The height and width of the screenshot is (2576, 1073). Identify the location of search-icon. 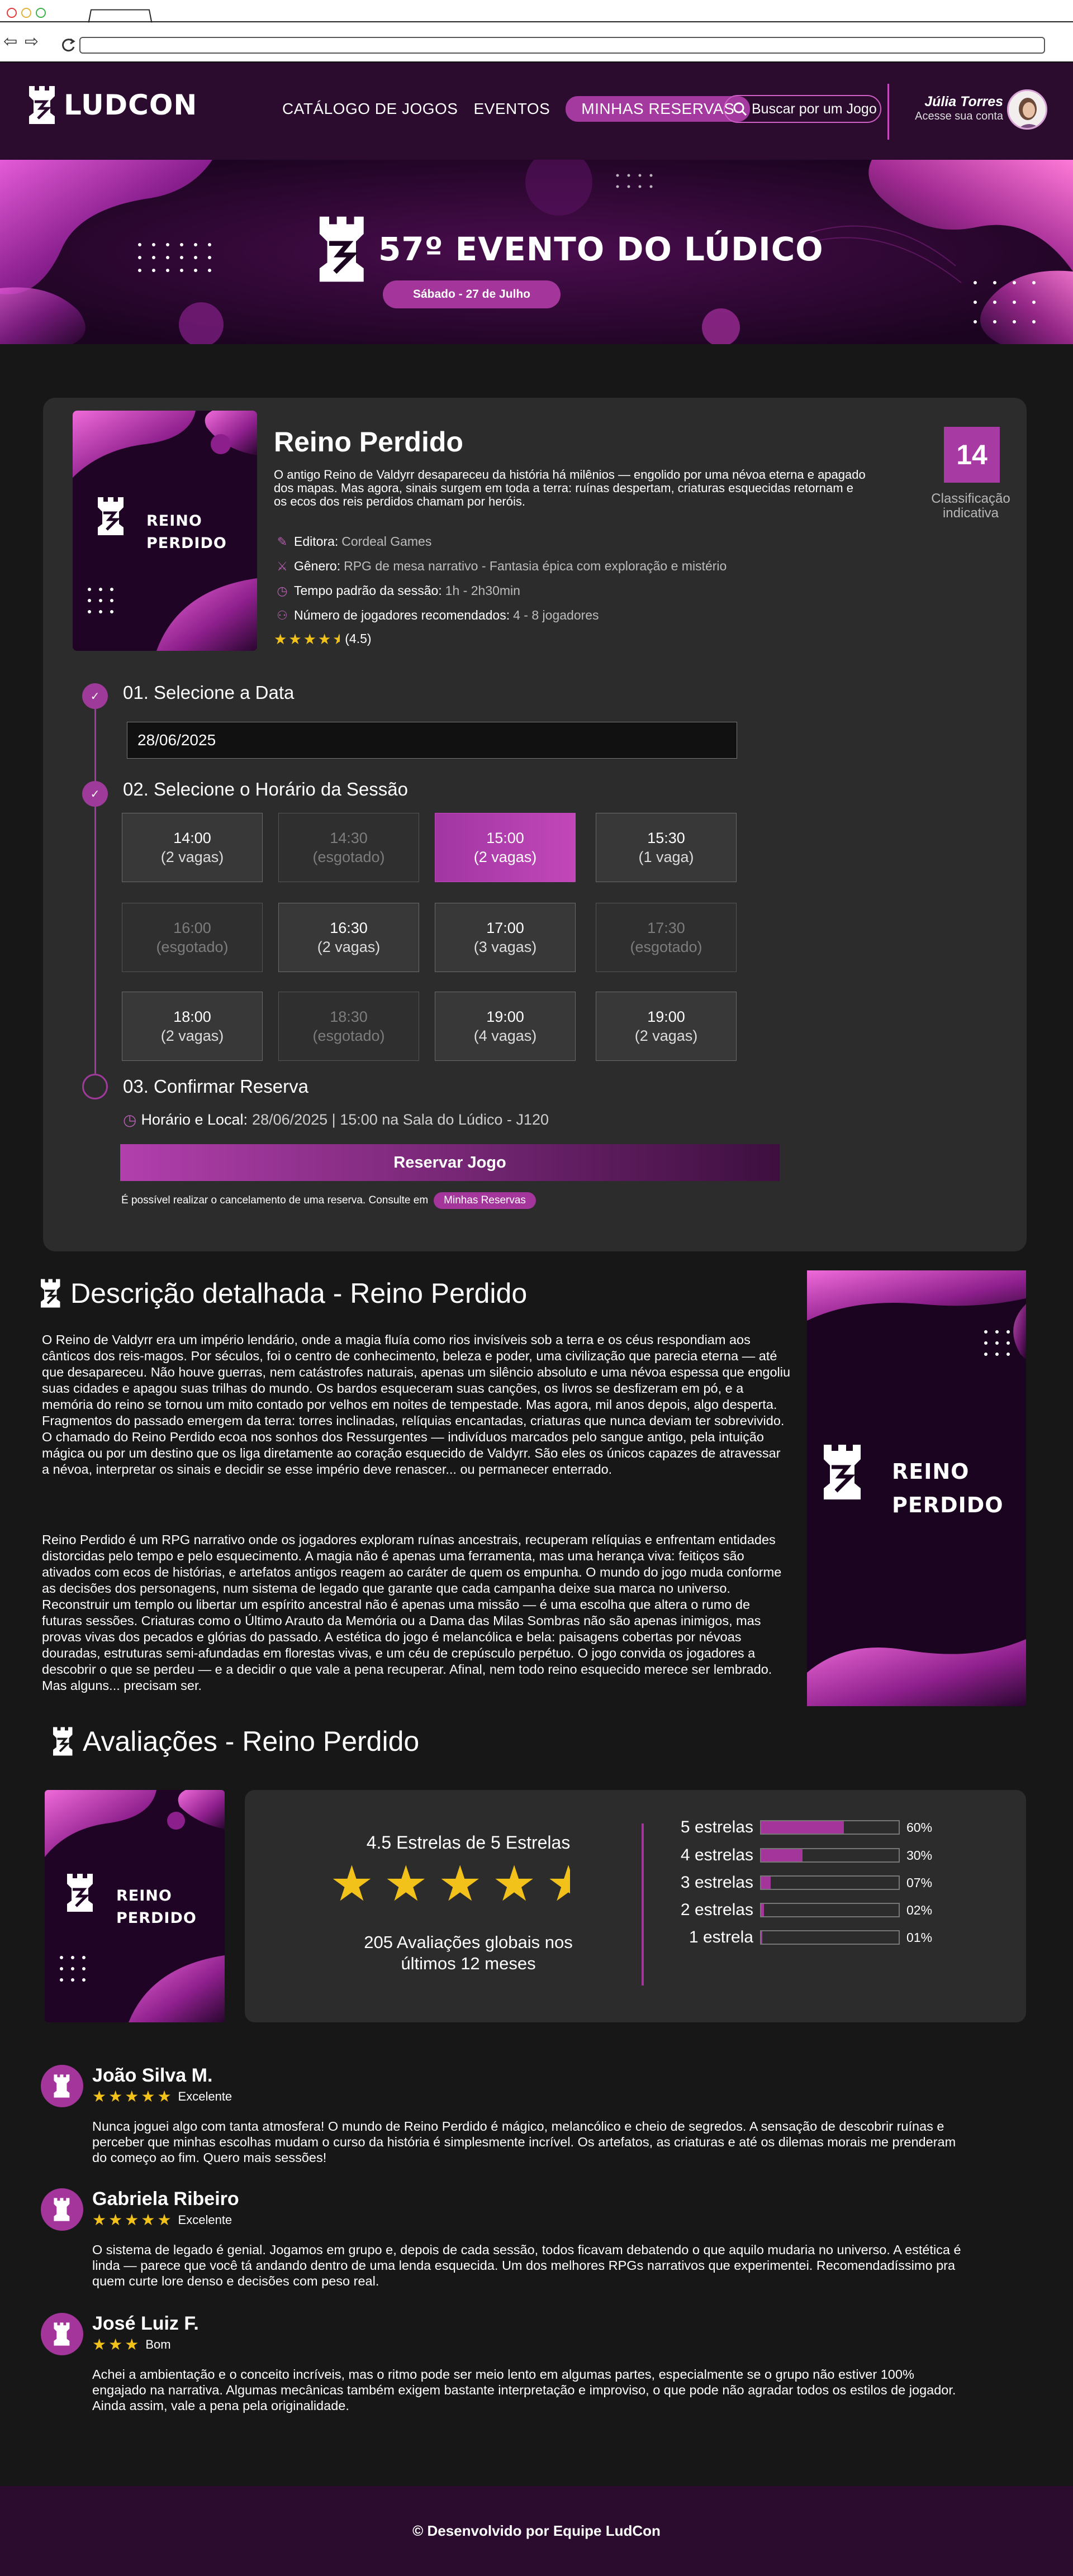
(740, 109).